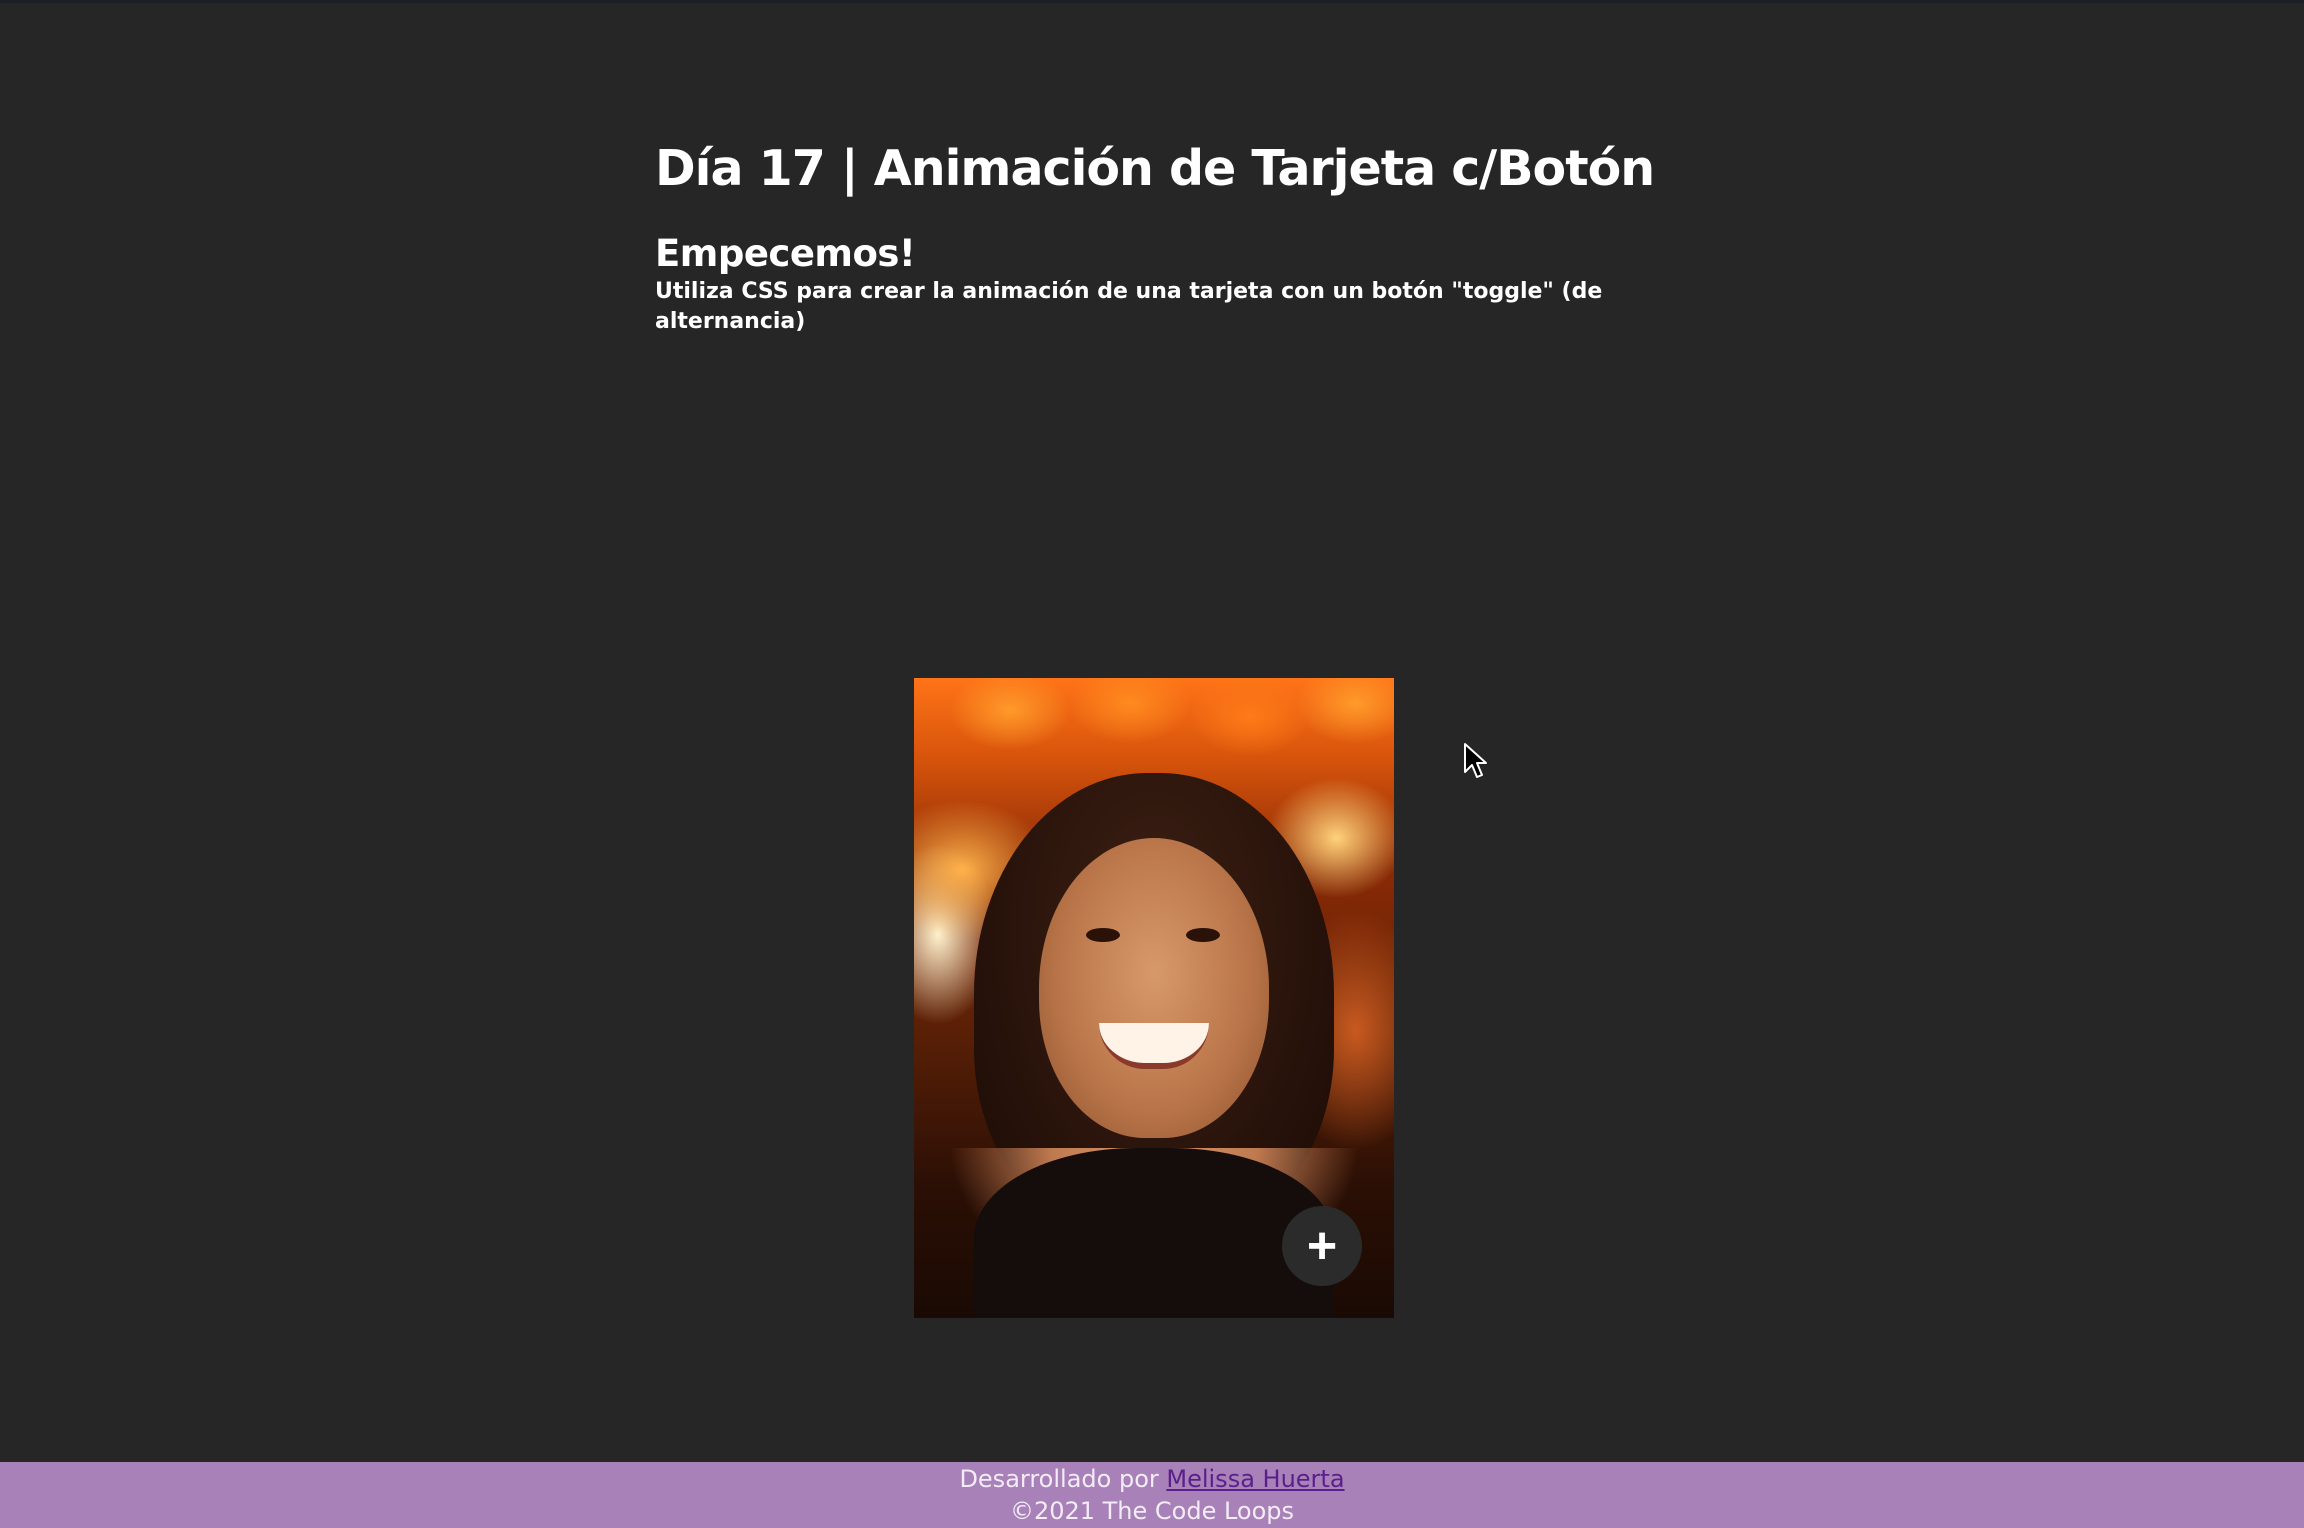 The height and width of the screenshot is (1528, 2304). I want to click on profile-card: +, so click(1154, 998).